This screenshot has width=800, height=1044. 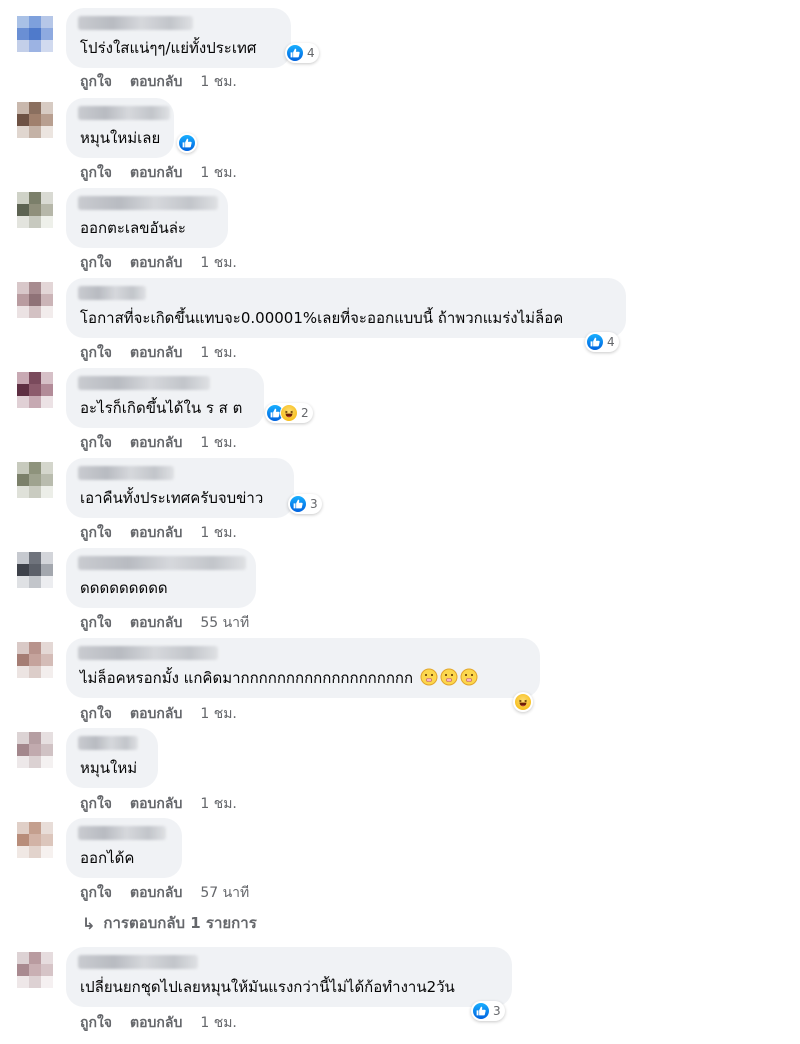 What do you see at coordinates (107, 858) in the screenshot?
I see `comment-text: ออกได้ค` at bounding box center [107, 858].